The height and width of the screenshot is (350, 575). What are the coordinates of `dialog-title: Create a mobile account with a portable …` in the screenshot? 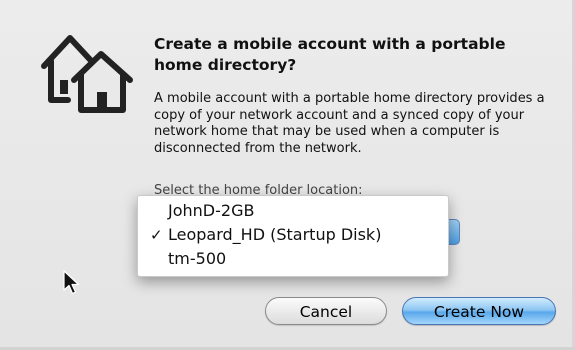 It's located at (330, 54).